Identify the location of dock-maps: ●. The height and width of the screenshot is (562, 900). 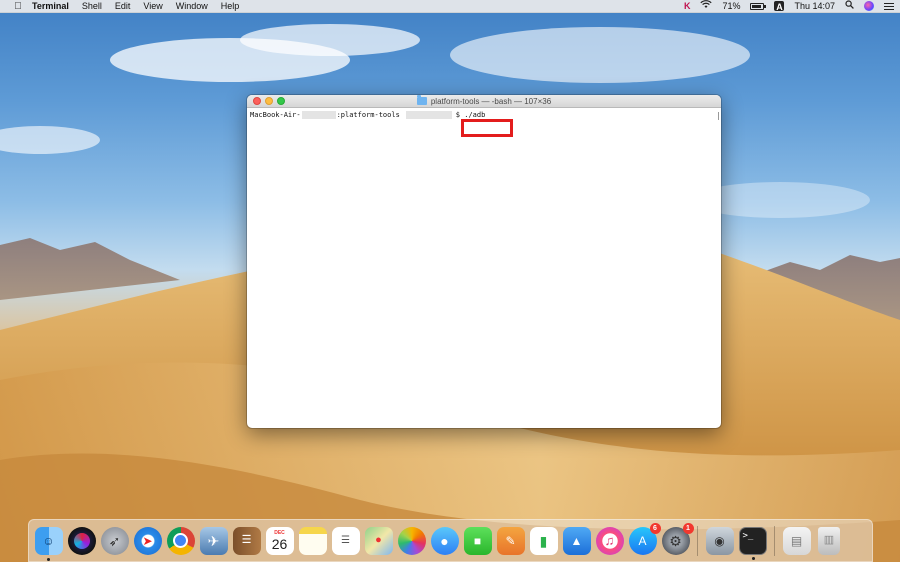
(378, 540).